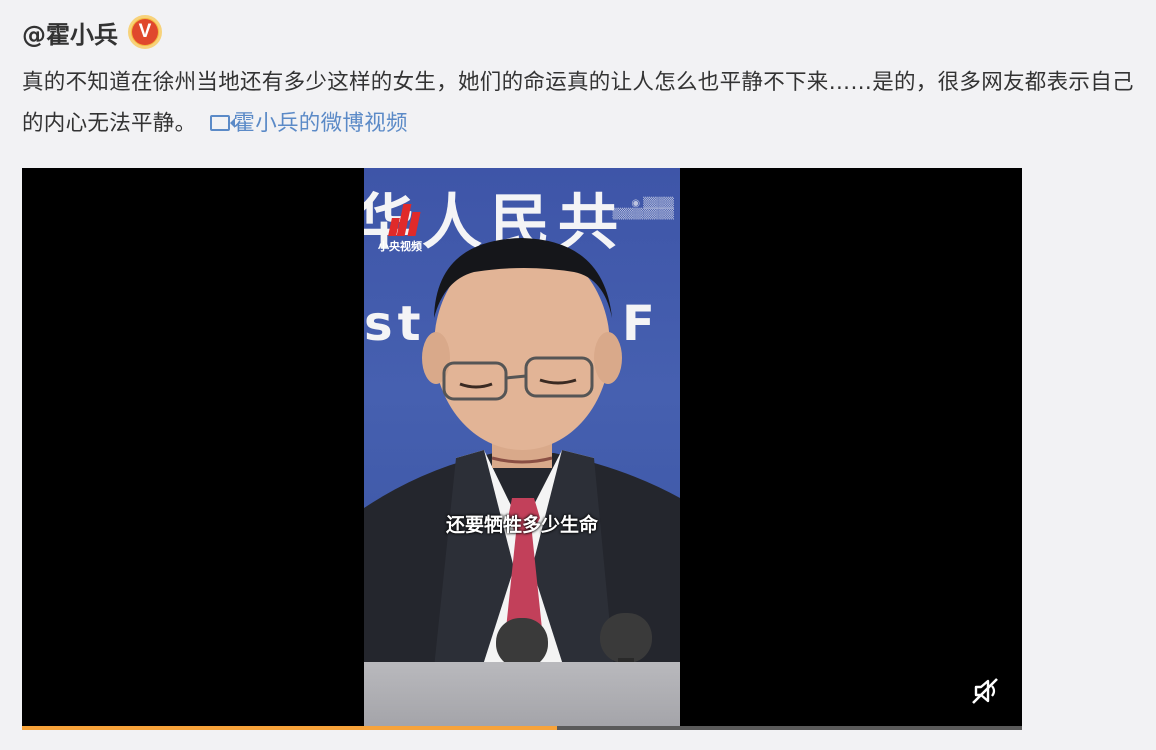  I want to click on podium, so click(522, 696).